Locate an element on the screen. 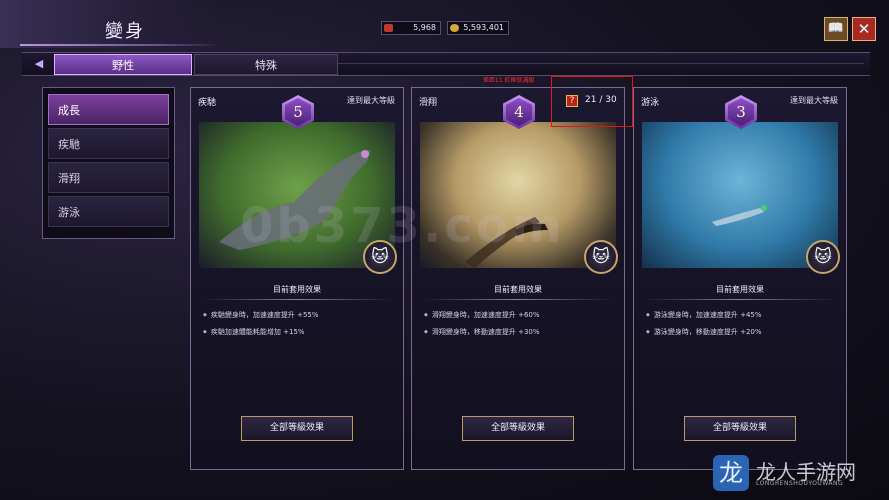 The image size is (889, 500). page-title: 變身 is located at coordinates (125, 31).